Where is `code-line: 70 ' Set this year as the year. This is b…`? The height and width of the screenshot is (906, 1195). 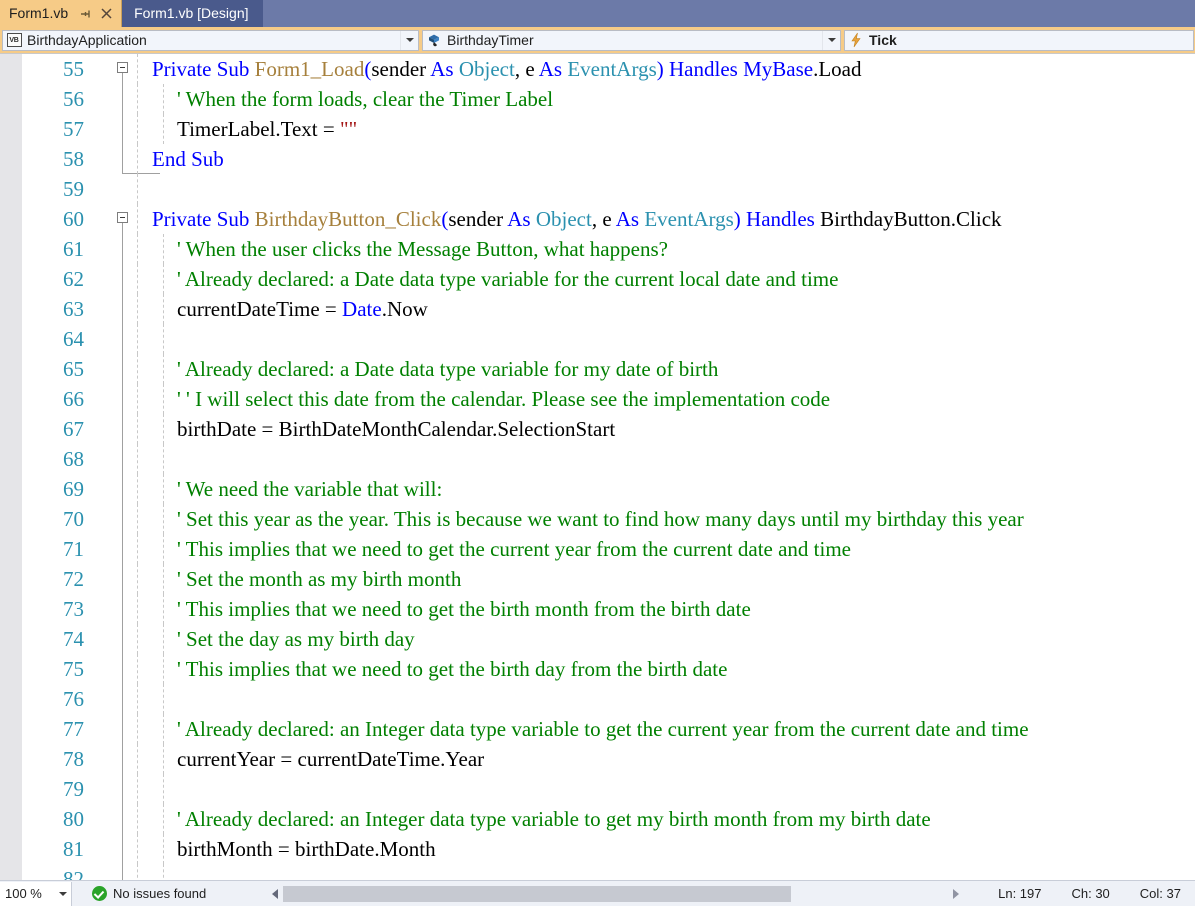
code-line: 70 ' Set this year as the year. This is b… is located at coordinates (597, 519).